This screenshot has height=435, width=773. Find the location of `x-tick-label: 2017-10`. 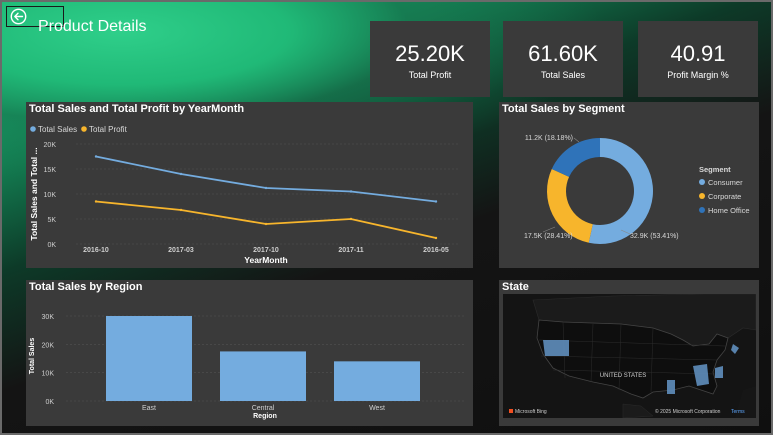

x-tick-label: 2017-10 is located at coordinates (266, 250).